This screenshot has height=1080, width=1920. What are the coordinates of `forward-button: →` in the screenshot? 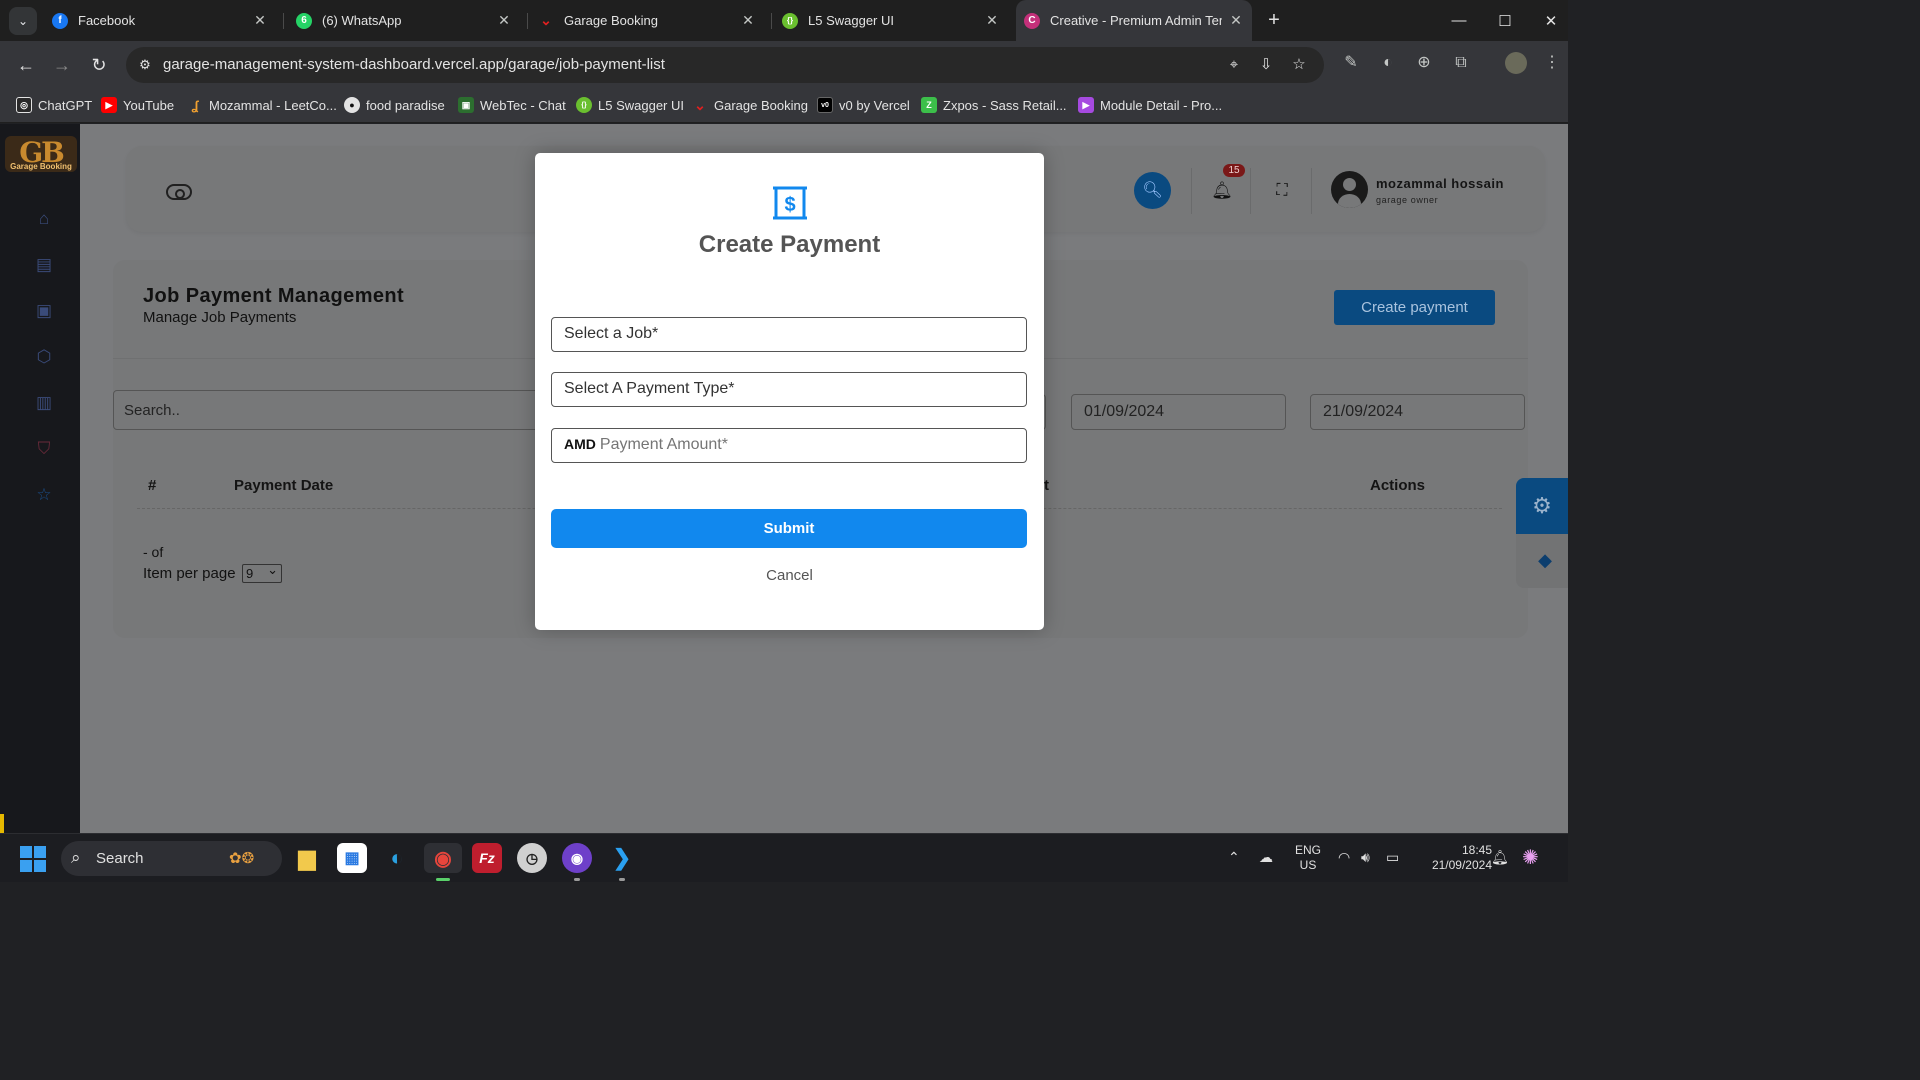 It's located at (62, 65).